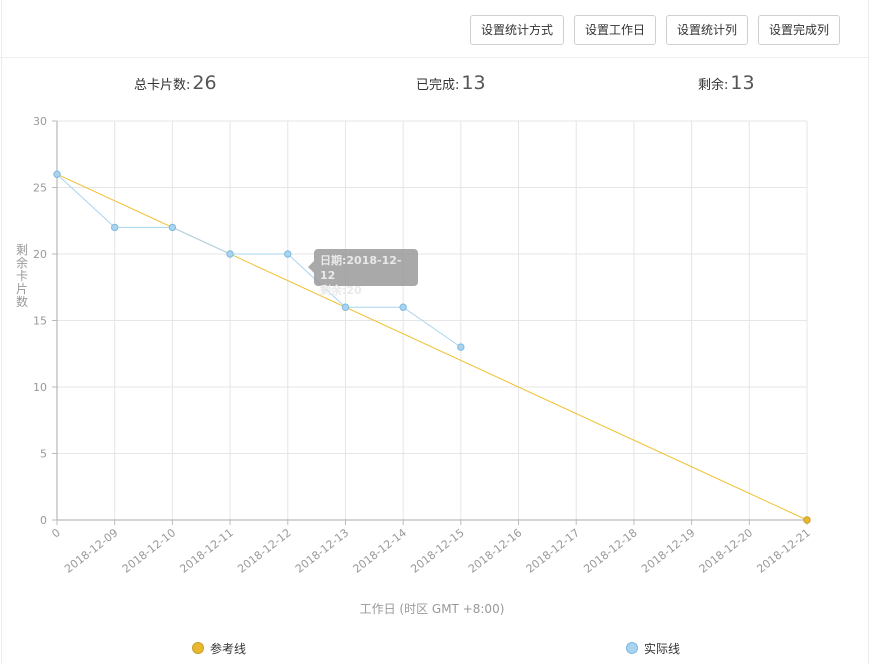  What do you see at coordinates (610, 551) in the screenshot?
I see `x-tick-label-10: 2018-12-18` at bounding box center [610, 551].